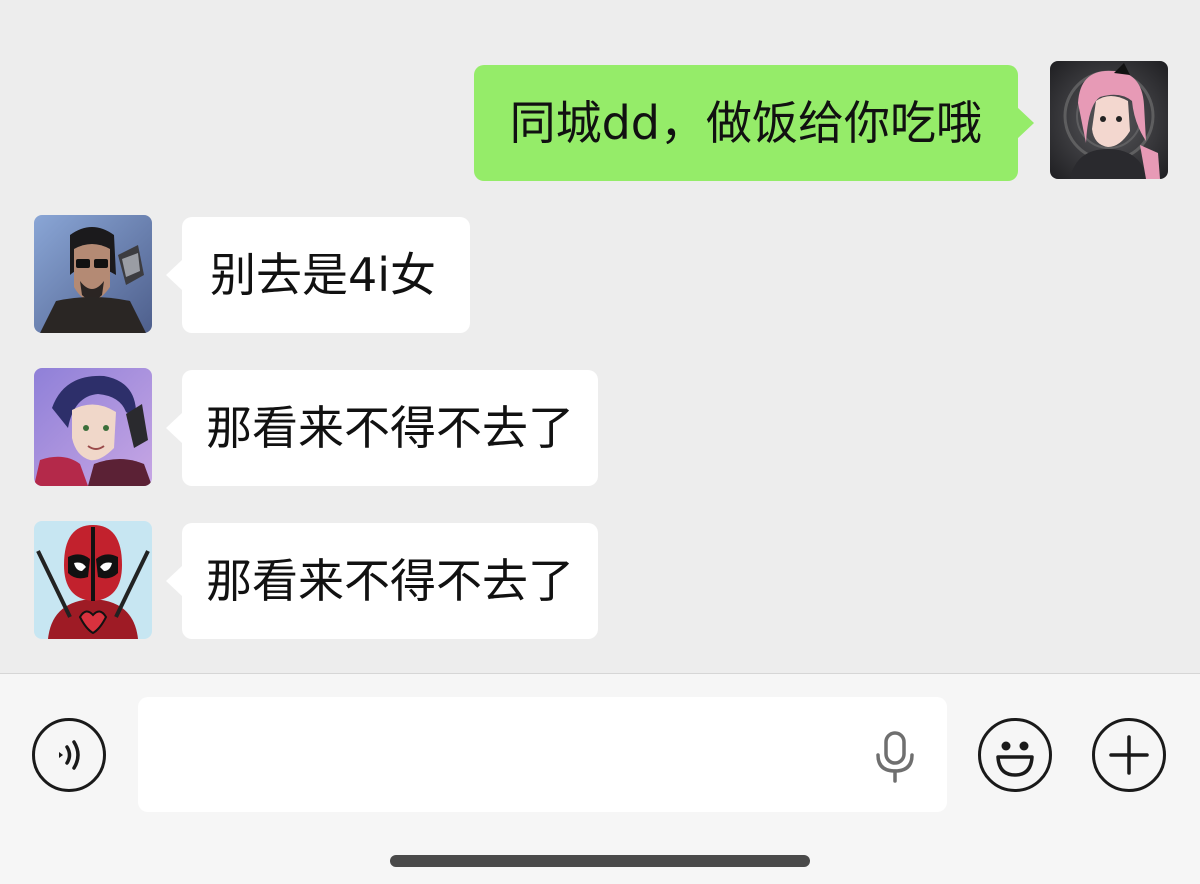 Image resolution: width=1200 pixels, height=884 pixels. What do you see at coordinates (600, 861) in the screenshot?
I see `home-indicator` at bounding box center [600, 861].